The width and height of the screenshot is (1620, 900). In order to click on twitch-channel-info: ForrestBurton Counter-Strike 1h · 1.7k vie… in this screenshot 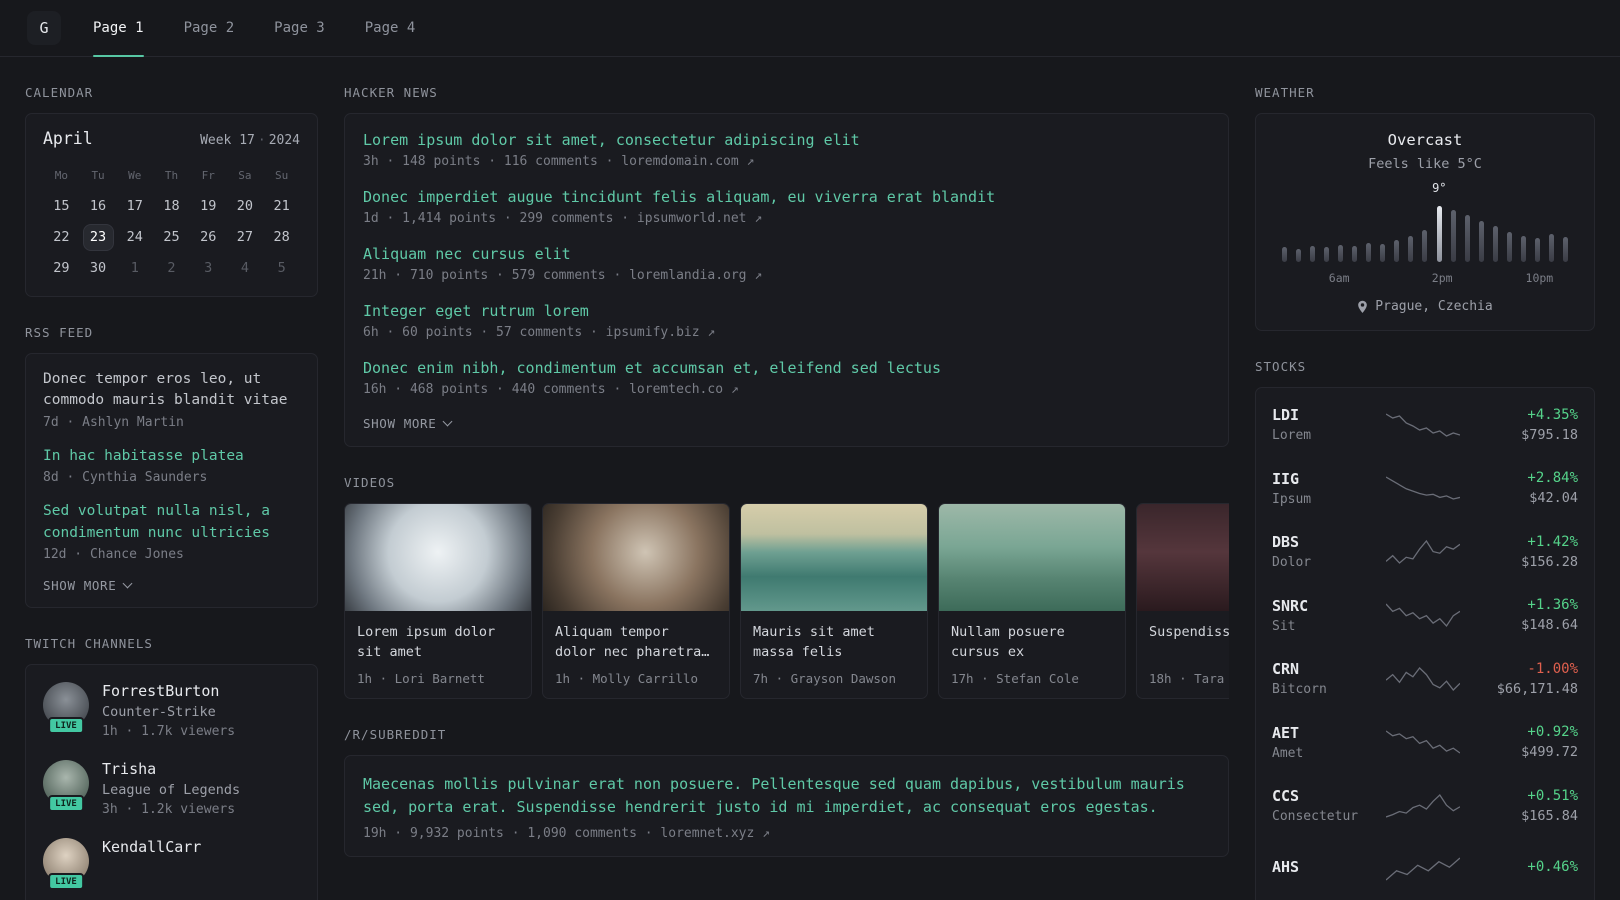, I will do `click(168, 710)`.